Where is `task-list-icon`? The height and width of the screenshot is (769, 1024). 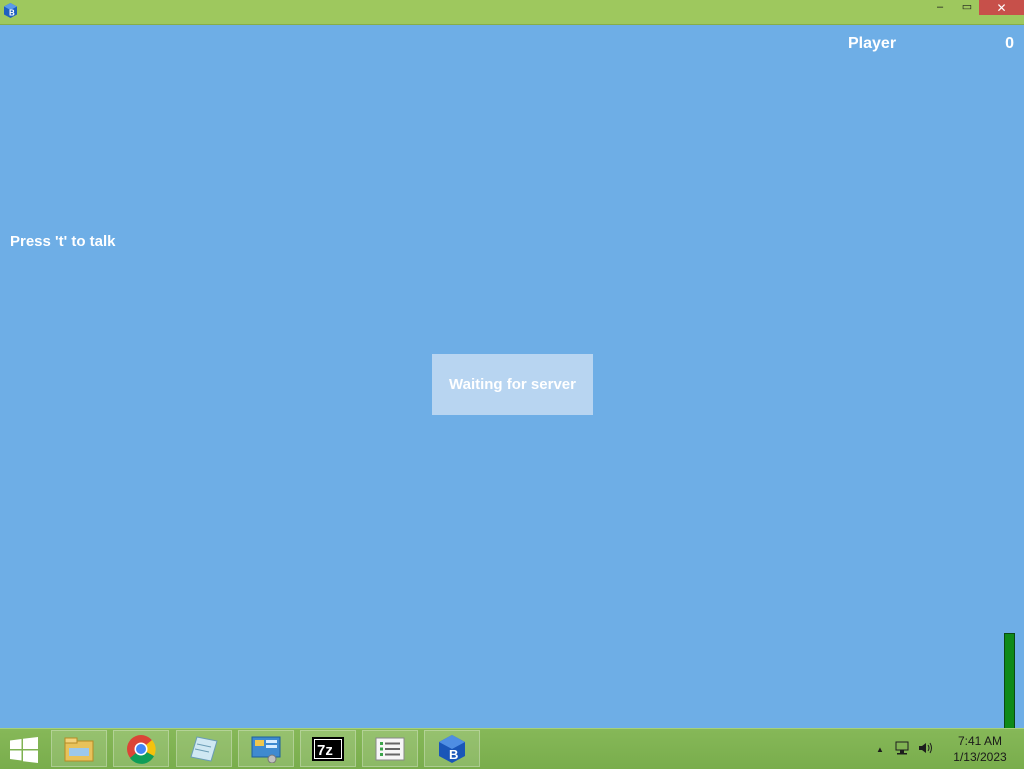
task-list-icon is located at coordinates (390, 748).